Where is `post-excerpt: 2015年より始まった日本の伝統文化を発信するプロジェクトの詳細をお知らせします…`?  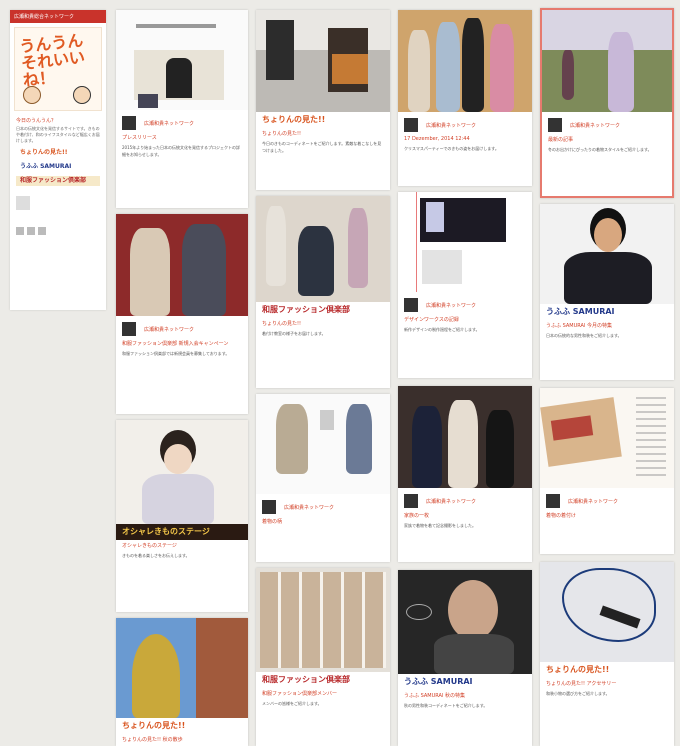 post-excerpt: 2015年より始まった日本の伝統文化を発信するプロジェクトの詳細をお知らせします… is located at coordinates (181, 151).